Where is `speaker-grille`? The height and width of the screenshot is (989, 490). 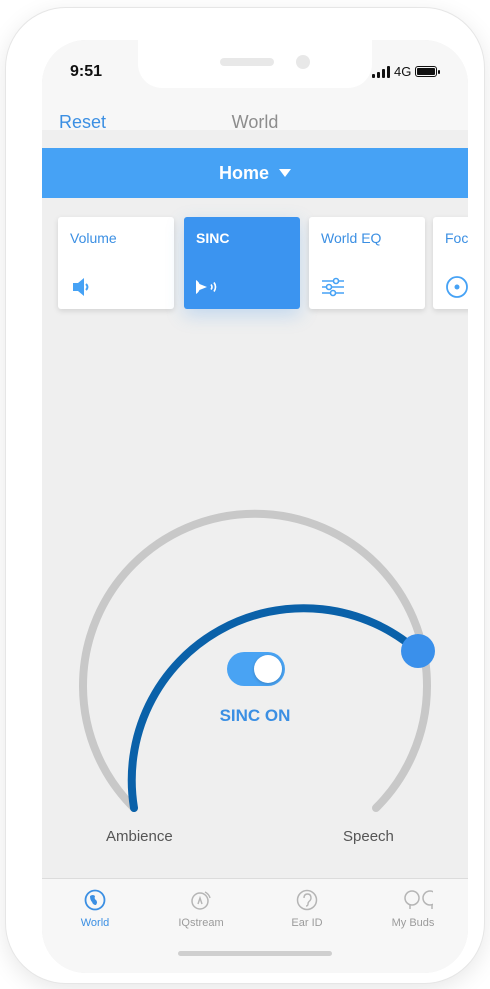
speaker-grille is located at coordinates (247, 62).